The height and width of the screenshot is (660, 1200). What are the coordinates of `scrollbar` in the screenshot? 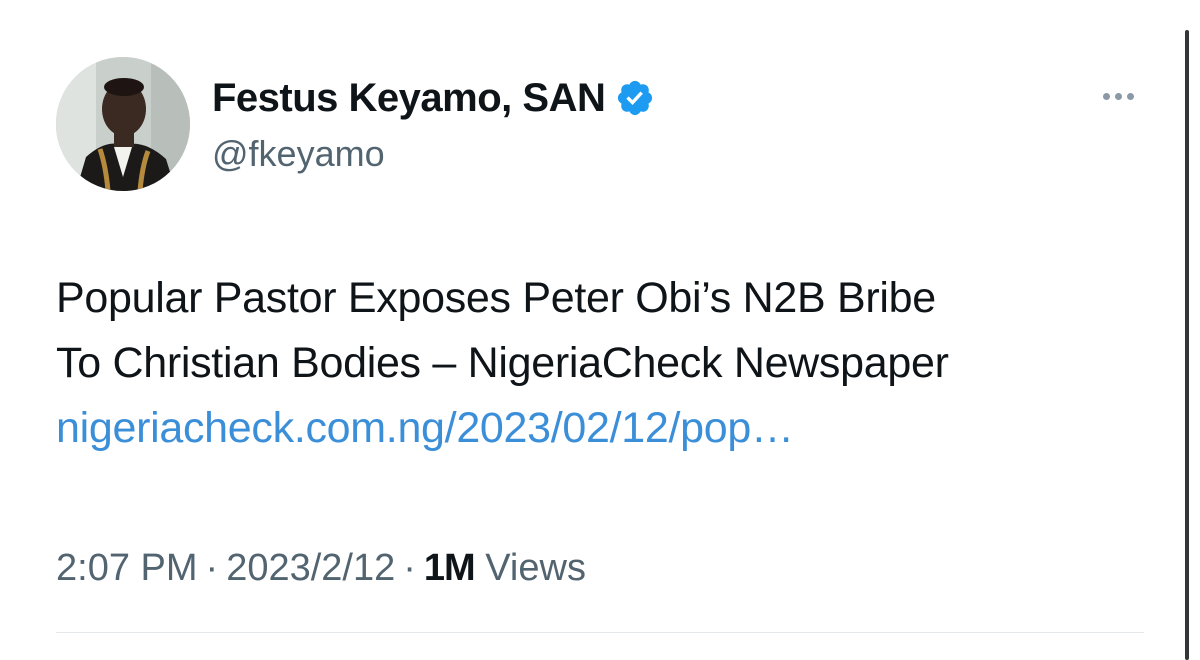 It's located at (1187, 345).